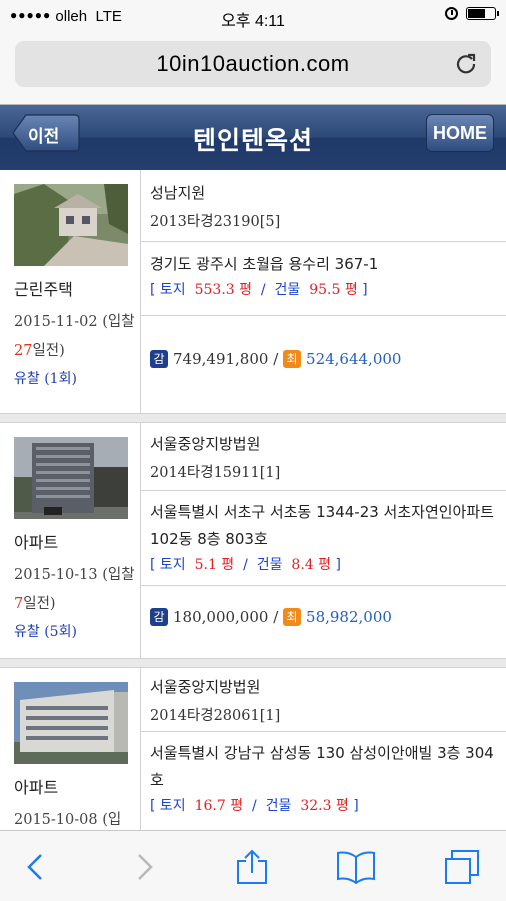  I want to click on area-info: [ 토지 5.1 평 / 건물 8.4 평 ], so click(245, 565).